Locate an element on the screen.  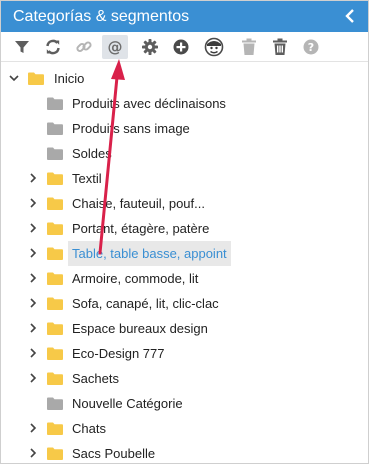
tree-label: Espace bureaux design is located at coordinates (140, 328).